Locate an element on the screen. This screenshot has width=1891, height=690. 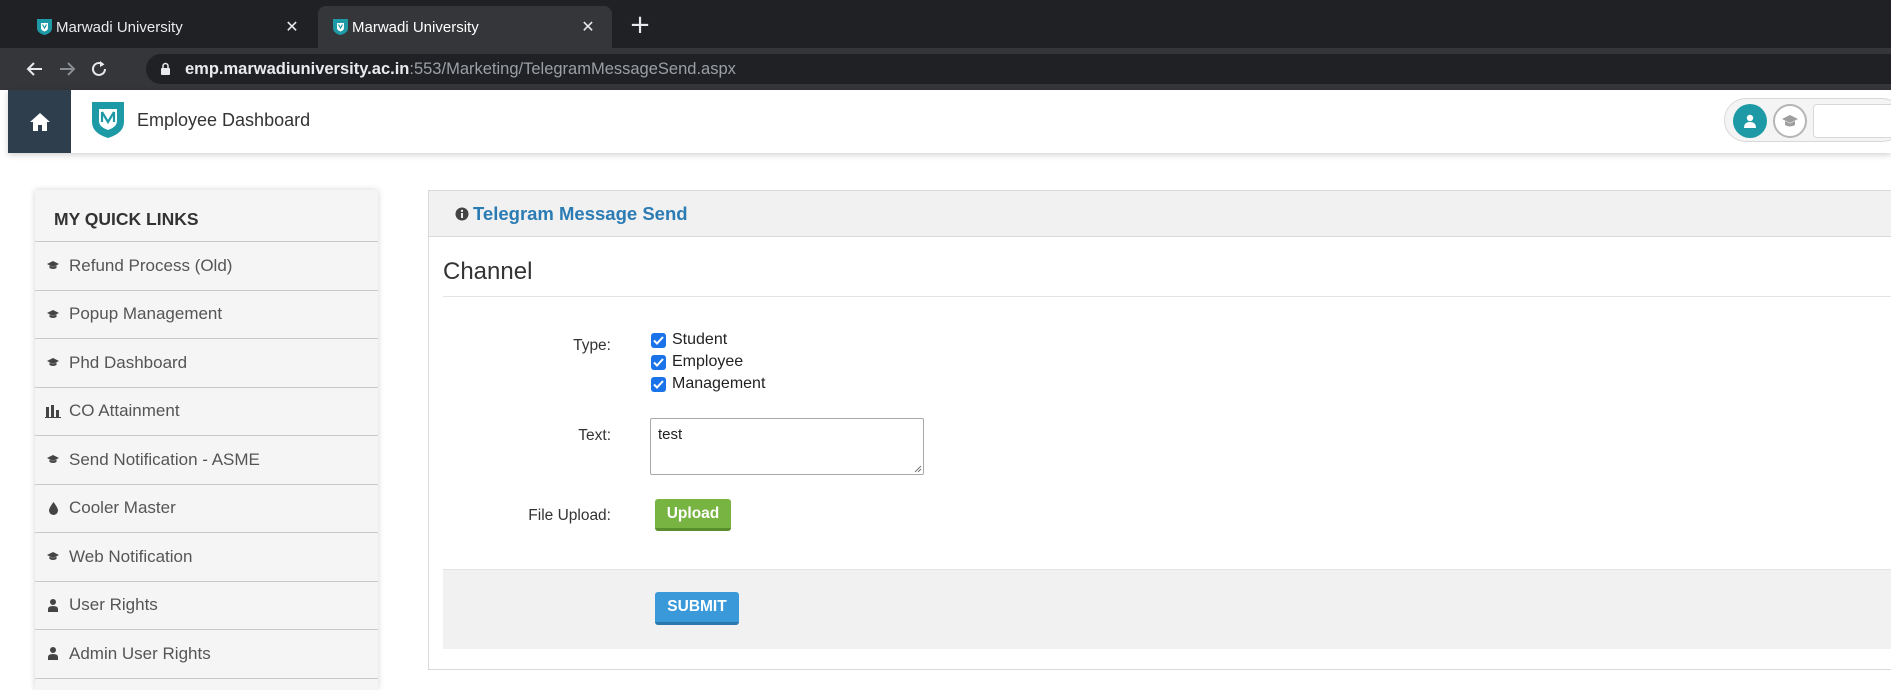
sidebar-item-label: CO Attainment is located at coordinates (124, 411).